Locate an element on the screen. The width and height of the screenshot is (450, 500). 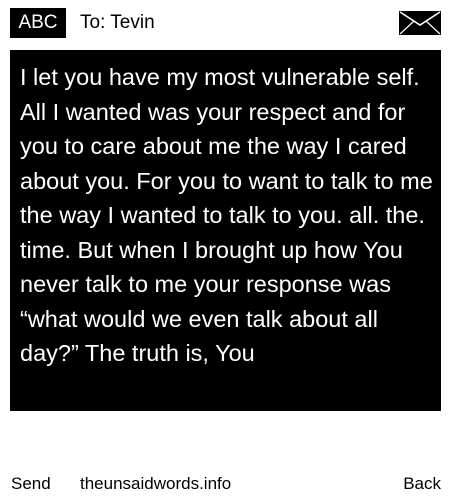
envelope-icon is located at coordinates (420, 23).